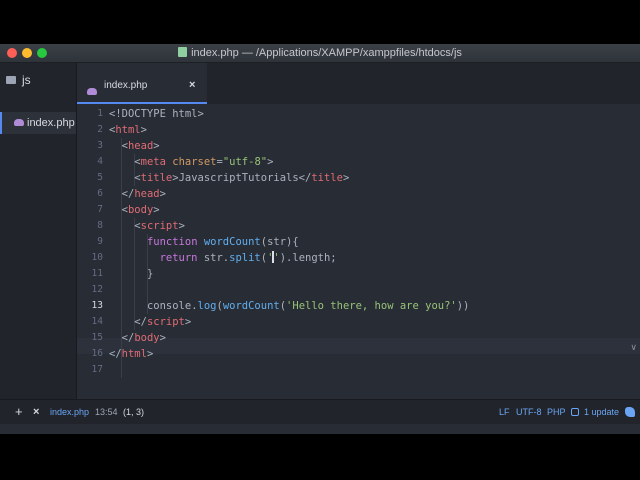 This screenshot has height=480, width=640. I want to click on tab-label: index.php, so click(126, 85).